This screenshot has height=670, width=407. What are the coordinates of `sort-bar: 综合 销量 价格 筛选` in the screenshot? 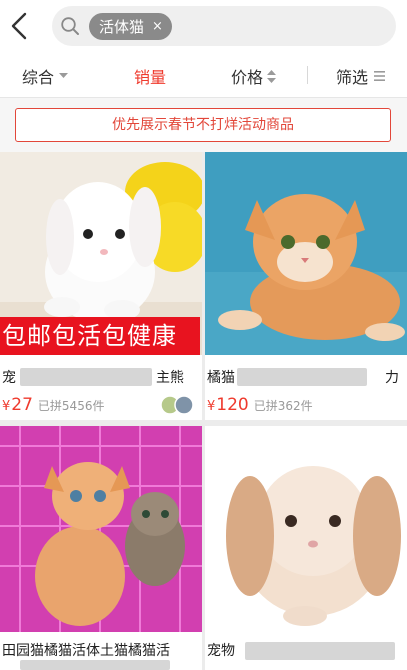 It's located at (203, 75).